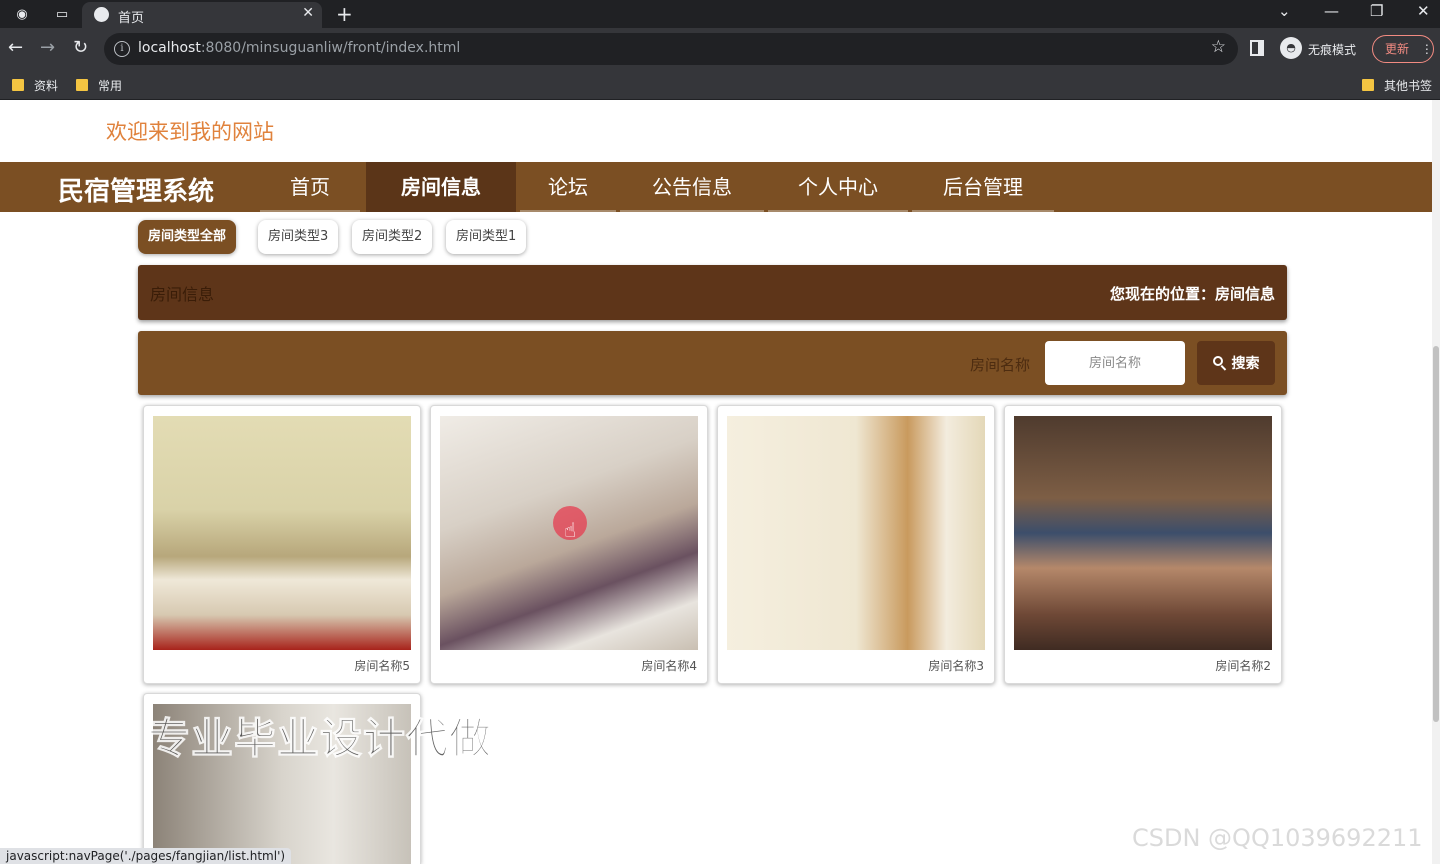  Describe the element at coordinates (1236, 363) in the screenshot. I see `search-button: 搜索` at that location.